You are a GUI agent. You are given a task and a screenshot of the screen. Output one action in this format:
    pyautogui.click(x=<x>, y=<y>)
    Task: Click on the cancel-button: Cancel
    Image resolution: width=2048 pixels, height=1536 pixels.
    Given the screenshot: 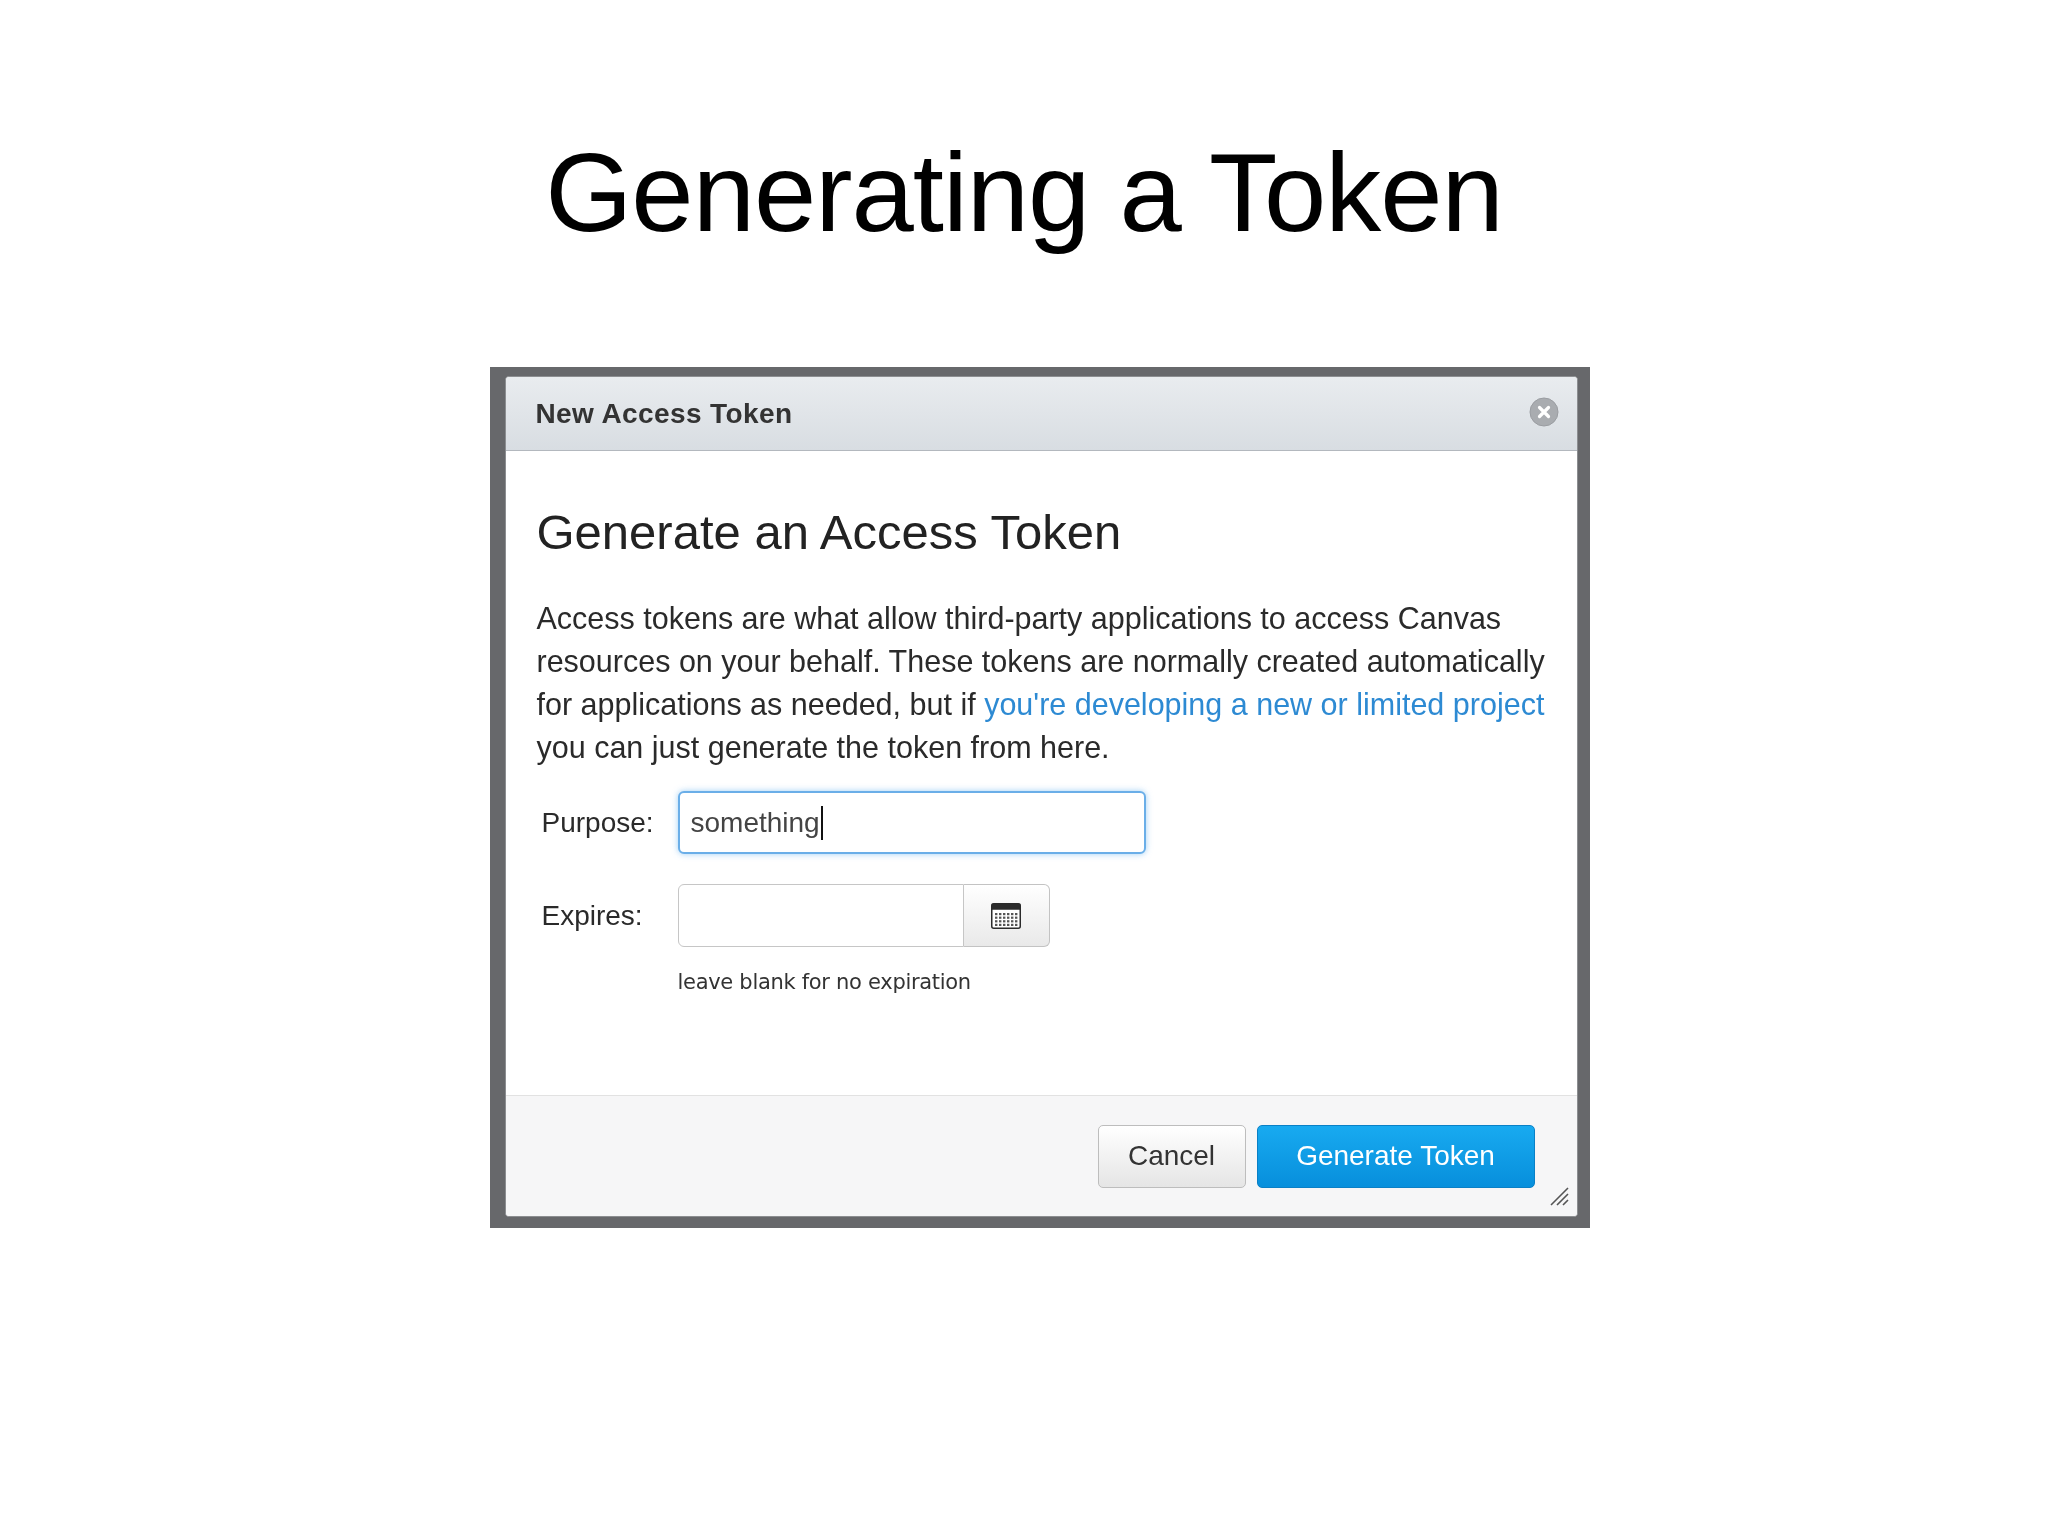 What is the action you would take?
    pyautogui.click(x=1171, y=1156)
    